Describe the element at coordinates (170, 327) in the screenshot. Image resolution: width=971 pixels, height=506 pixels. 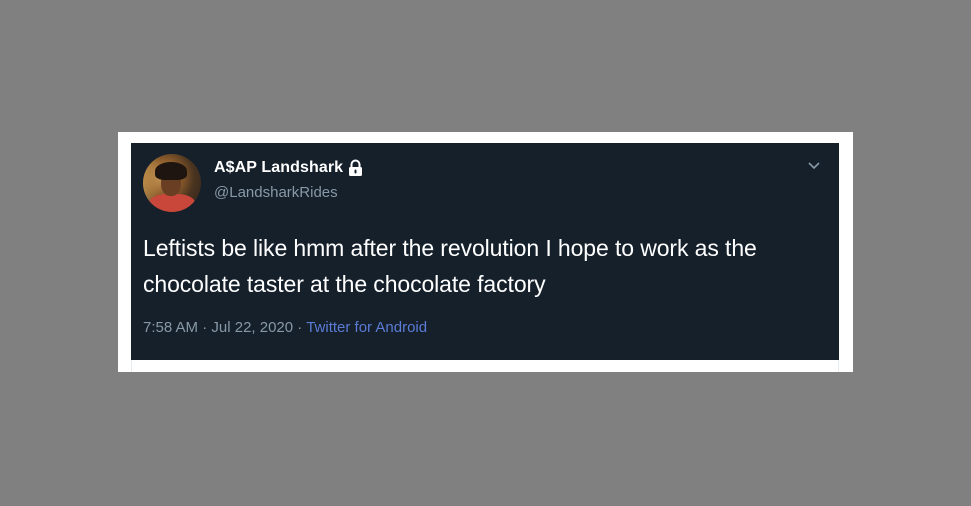
I see `tweet-time: 7:58 AM` at that location.